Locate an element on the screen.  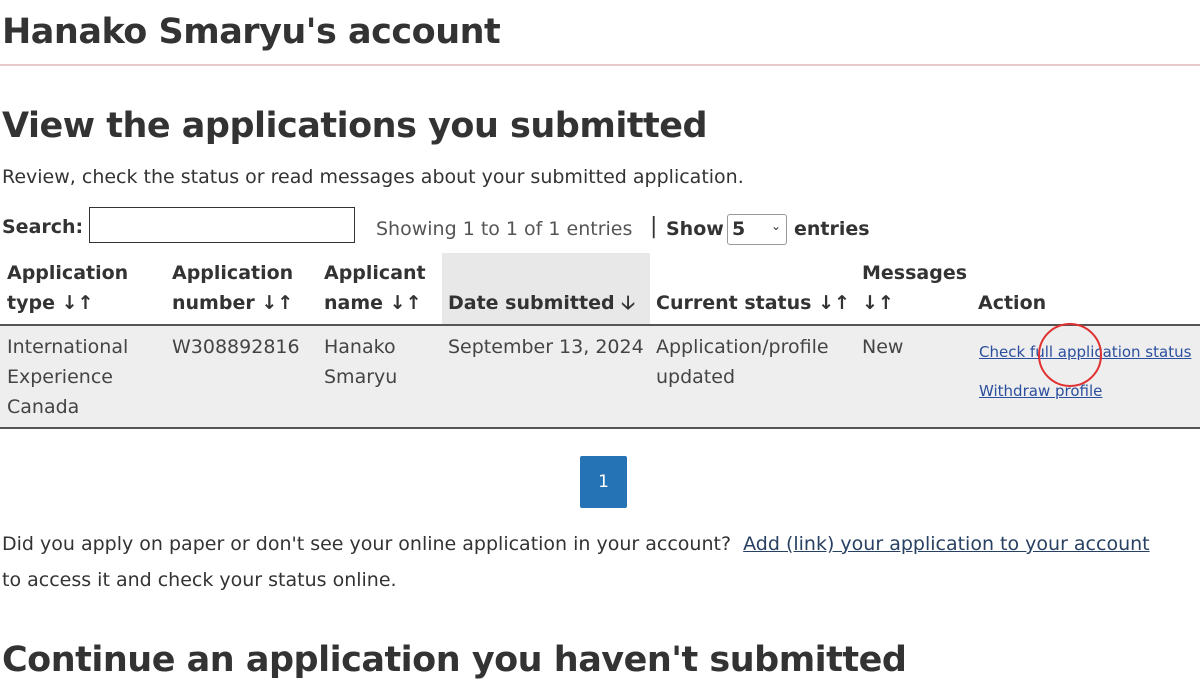
account-title: Hanako Smaryu's account is located at coordinates (251, 32).